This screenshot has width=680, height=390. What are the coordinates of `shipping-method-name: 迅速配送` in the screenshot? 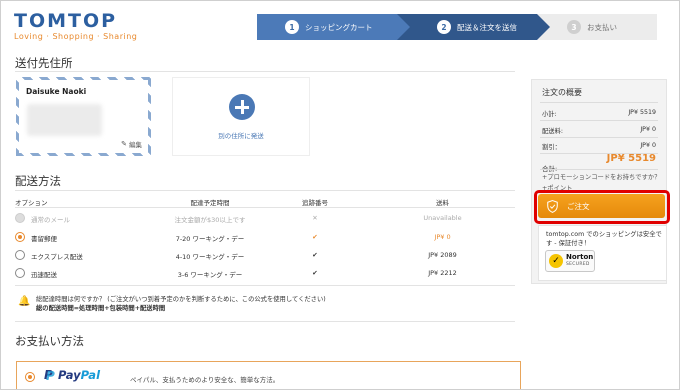 It's located at (44, 275).